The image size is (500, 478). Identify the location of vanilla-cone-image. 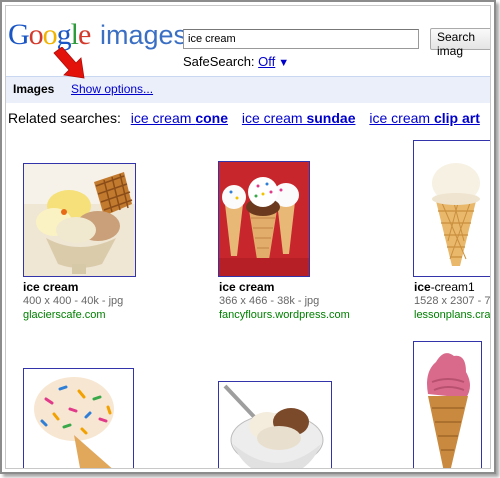
(452, 208).